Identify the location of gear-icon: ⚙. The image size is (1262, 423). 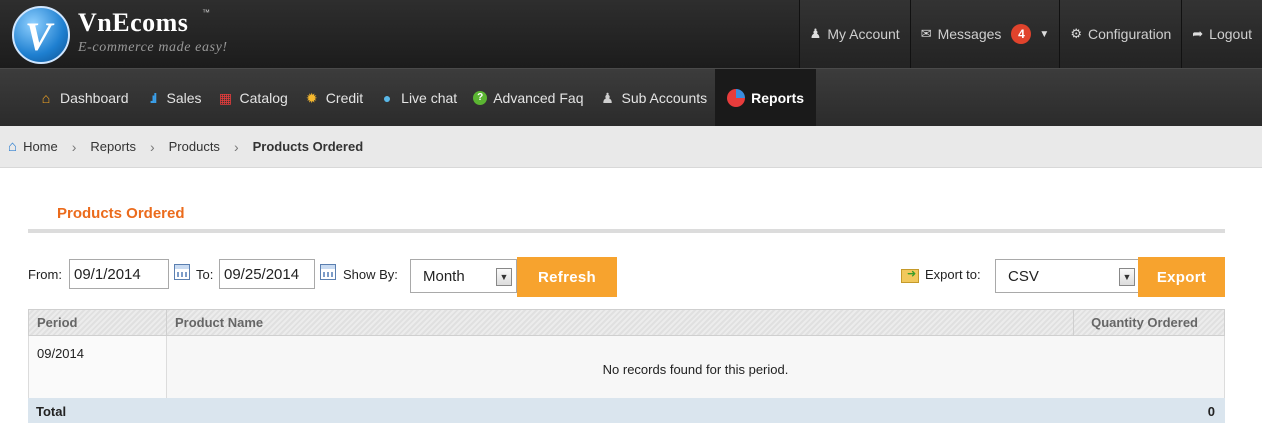
(1076, 33).